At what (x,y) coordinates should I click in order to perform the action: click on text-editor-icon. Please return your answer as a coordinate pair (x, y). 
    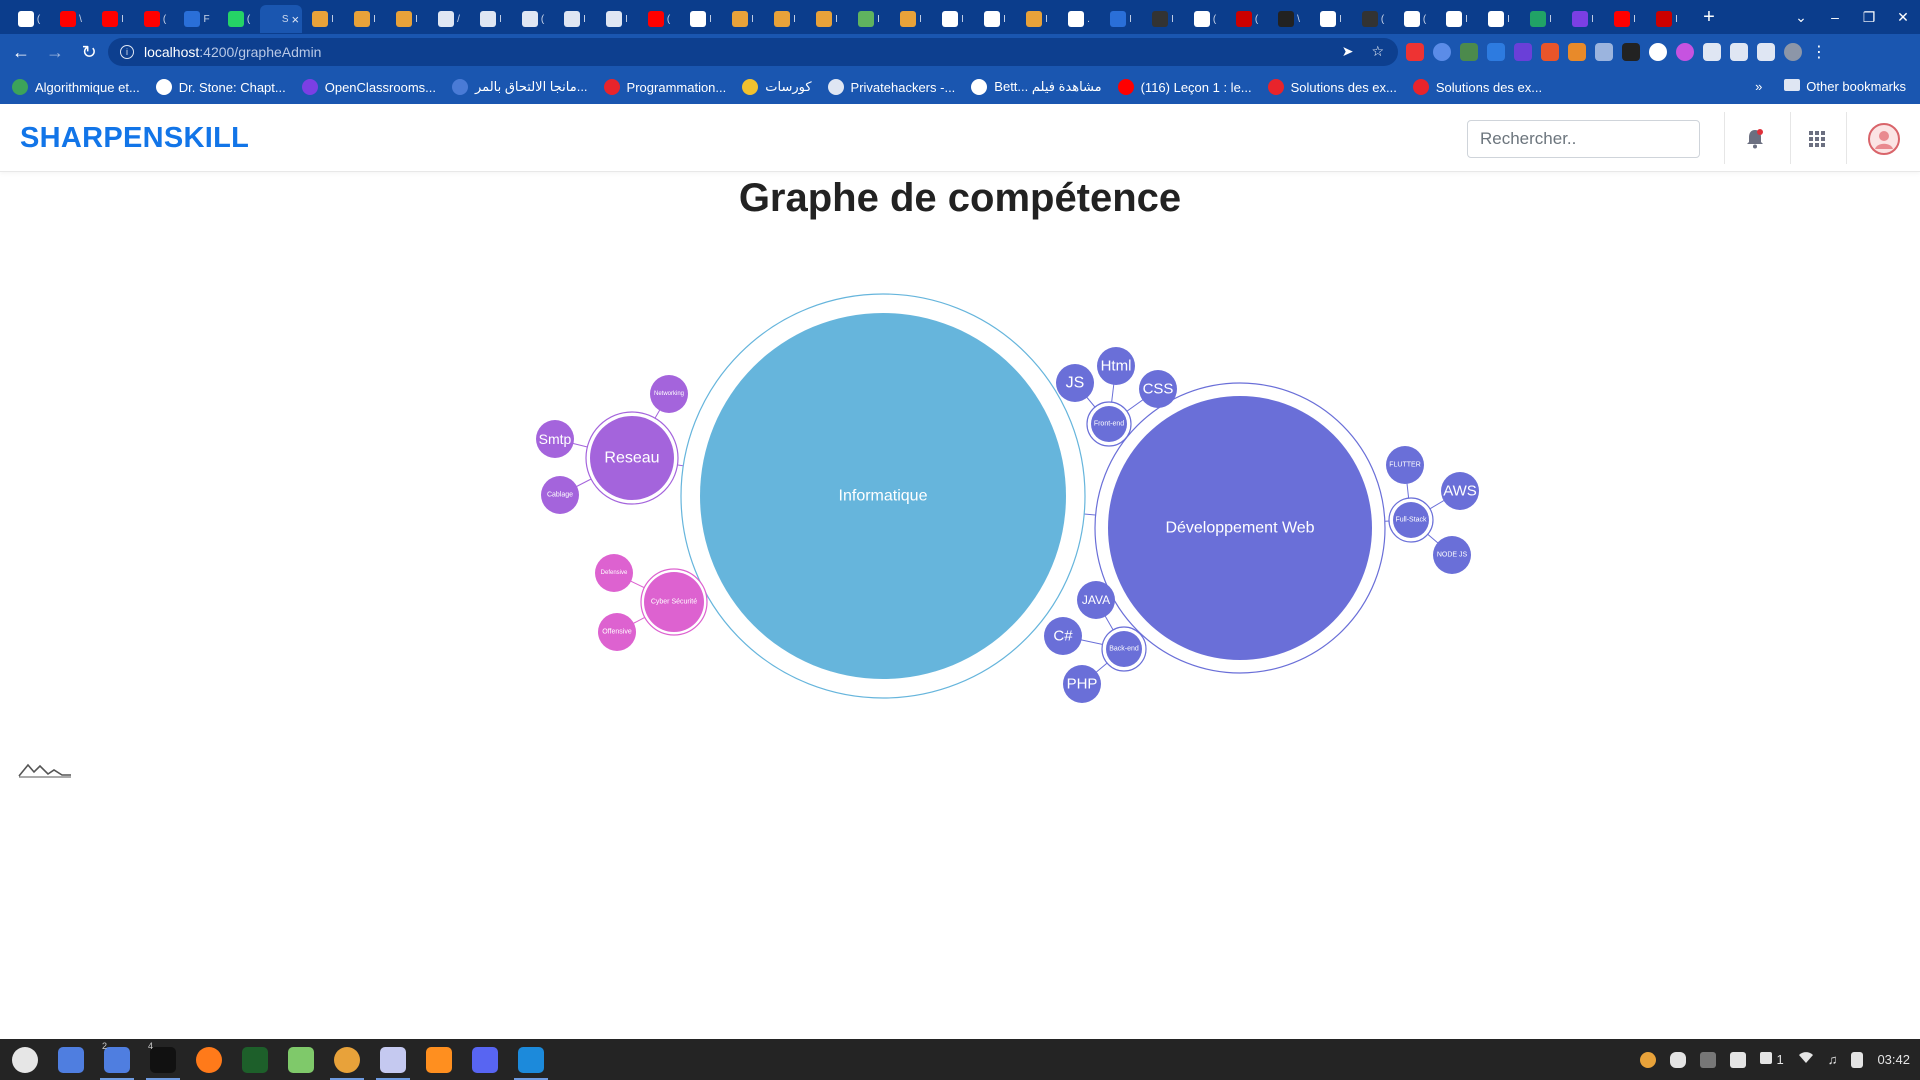
    Looking at the image, I should click on (393, 1059).